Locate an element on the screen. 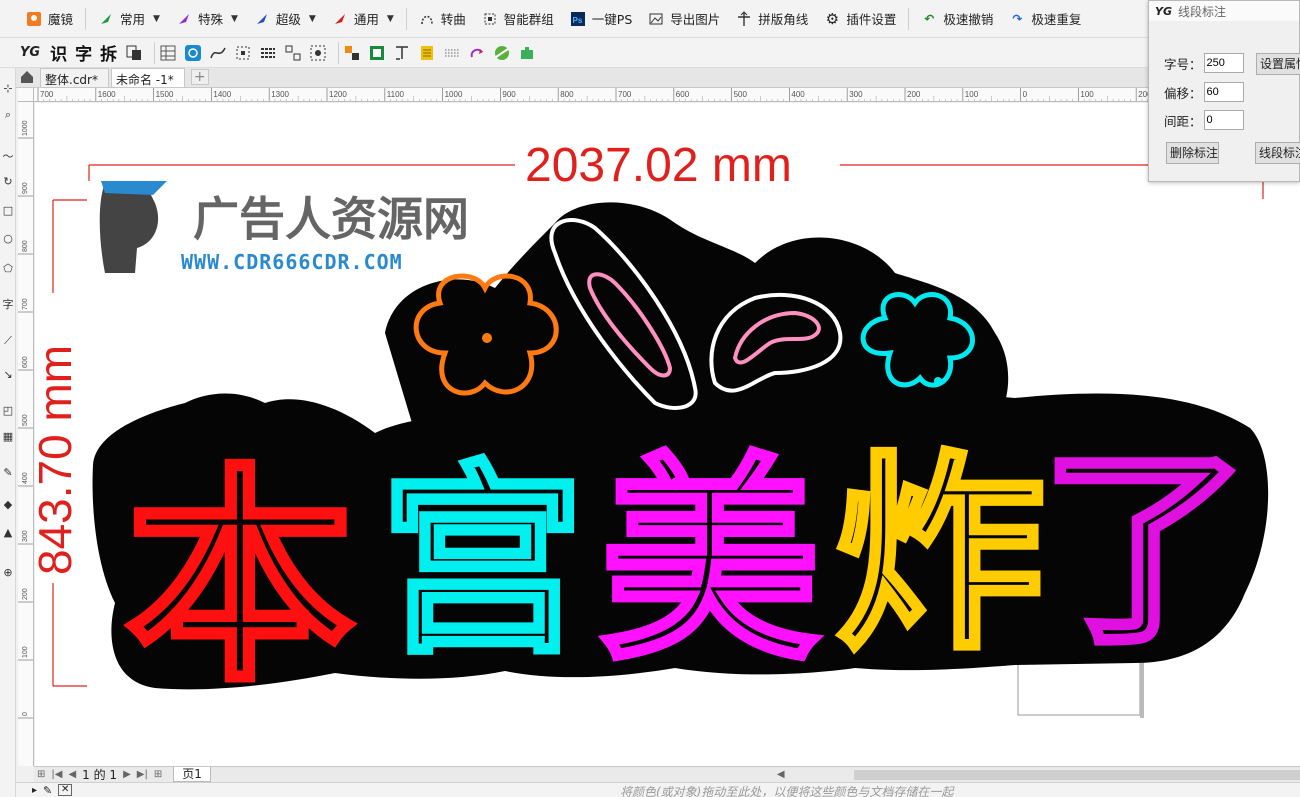 The height and width of the screenshot is (797, 1300). ruler-corner is located at coordinates (26, 95).